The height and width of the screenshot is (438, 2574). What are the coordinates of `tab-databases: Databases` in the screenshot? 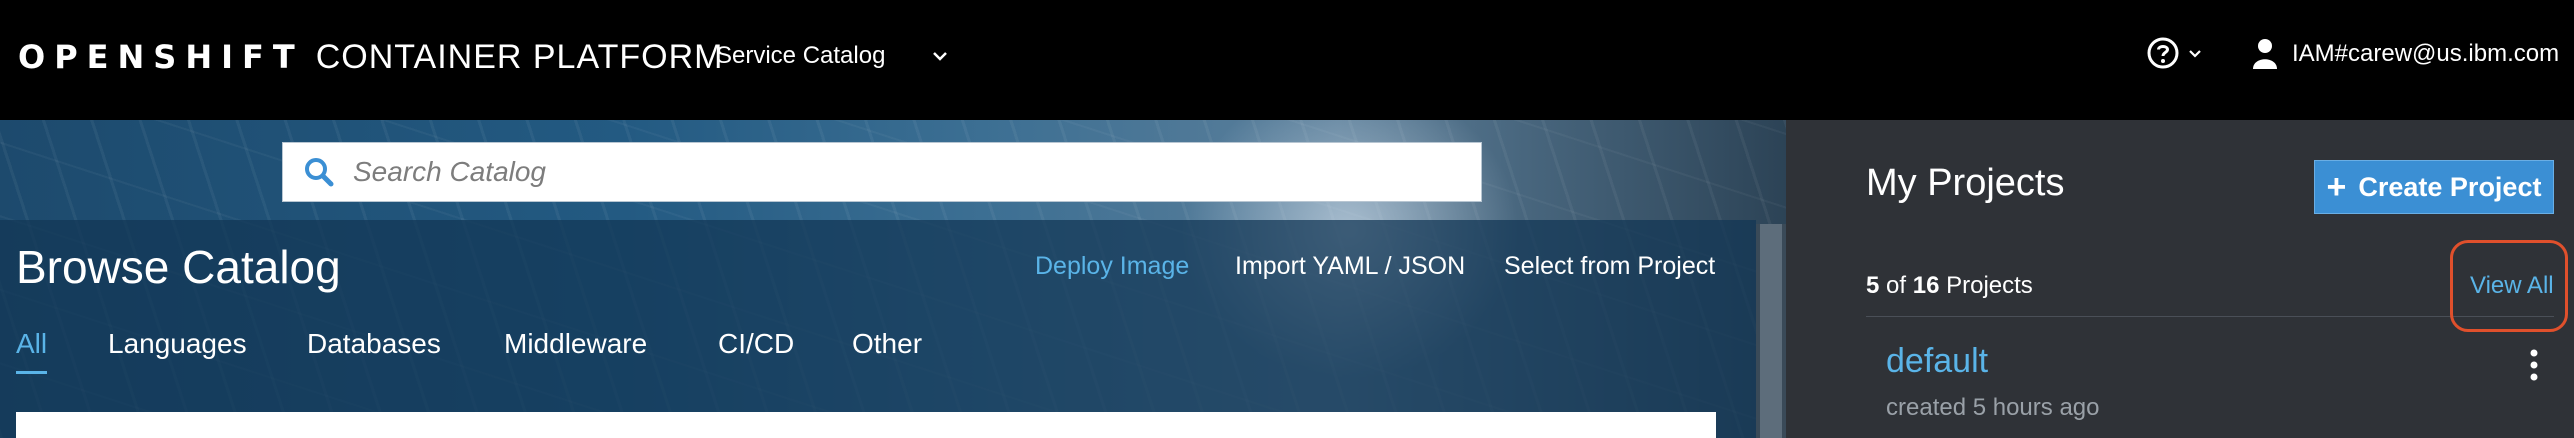 It's located at (374, 344).